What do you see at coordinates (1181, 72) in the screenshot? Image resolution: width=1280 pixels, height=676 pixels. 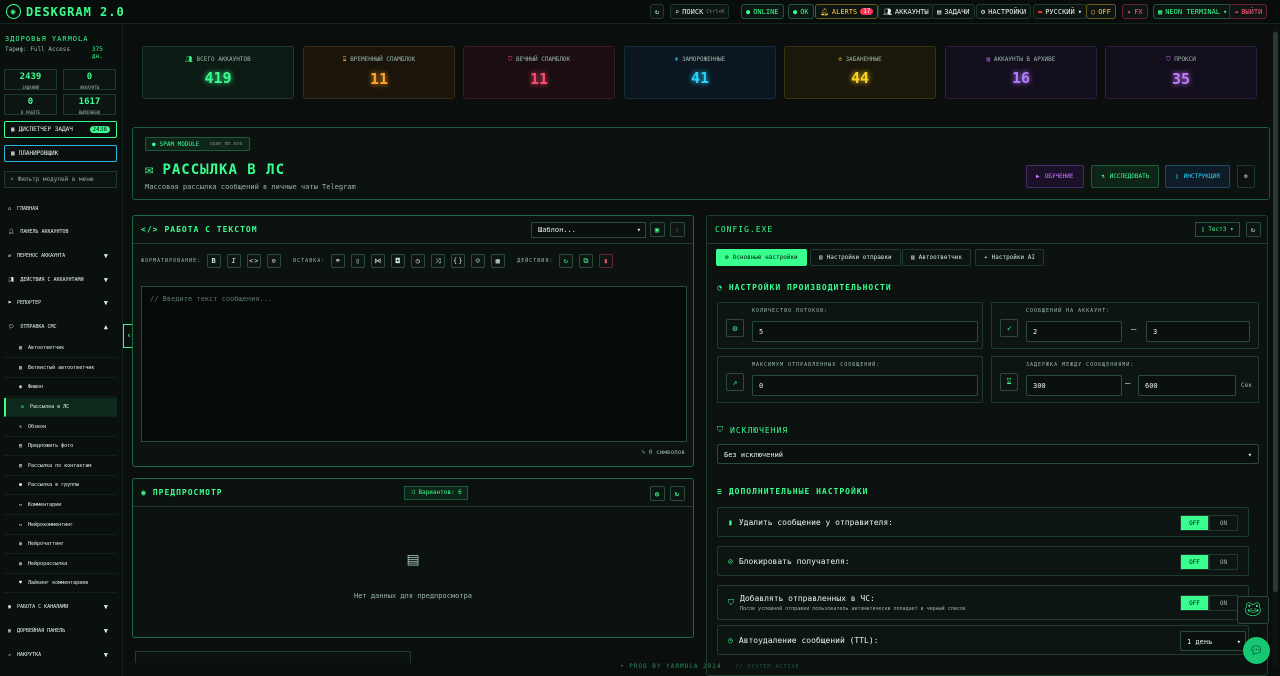 I see `card-proxies: ⛉ ПРОКСИ 35` at bounding box center [1181, 72].